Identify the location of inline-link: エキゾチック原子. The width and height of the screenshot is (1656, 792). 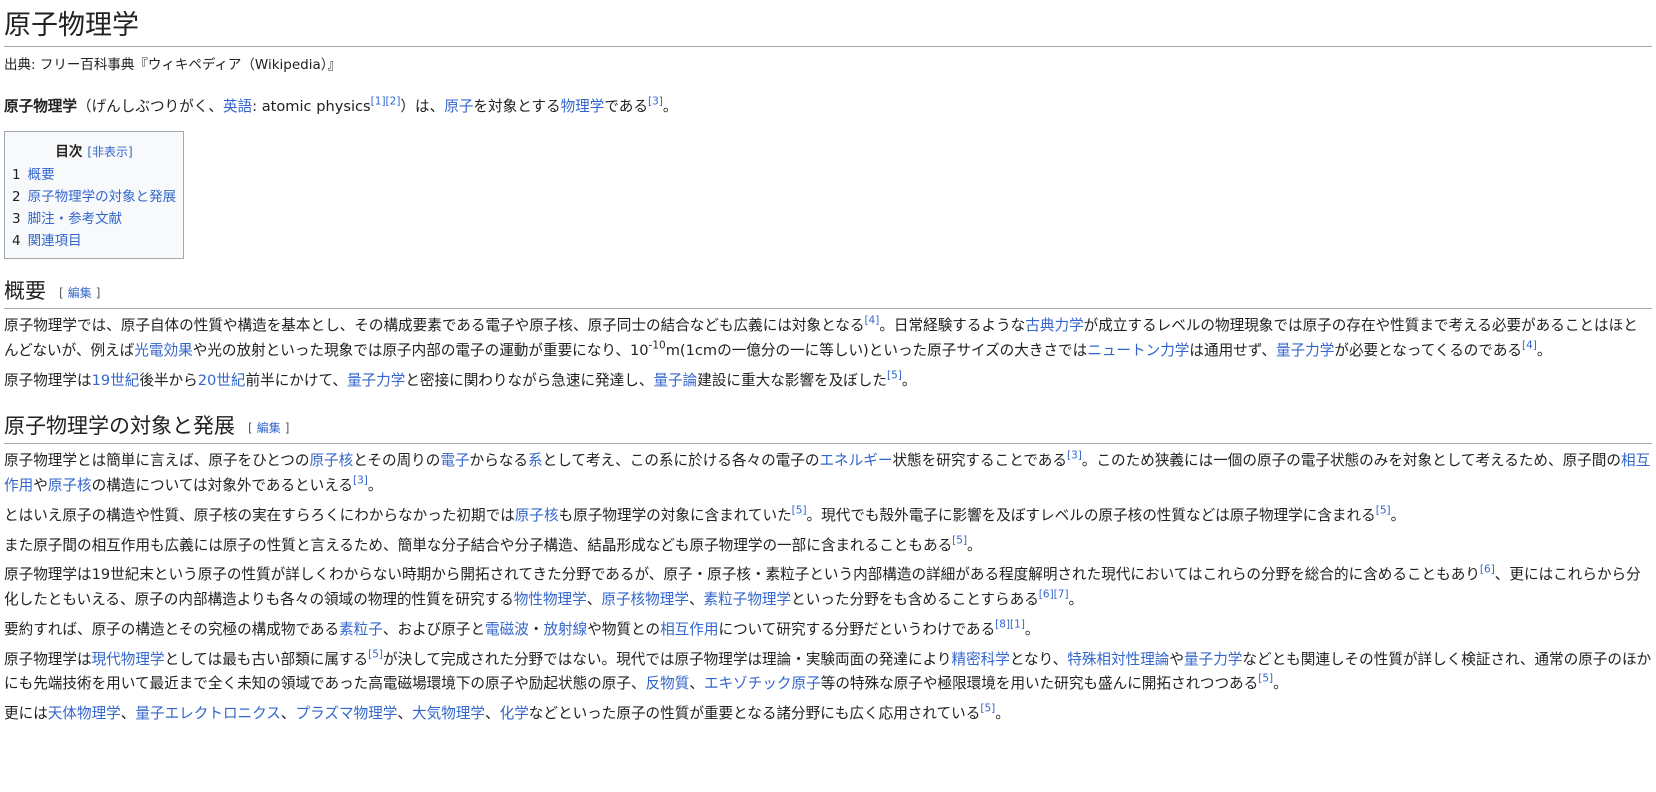
(762, 683).